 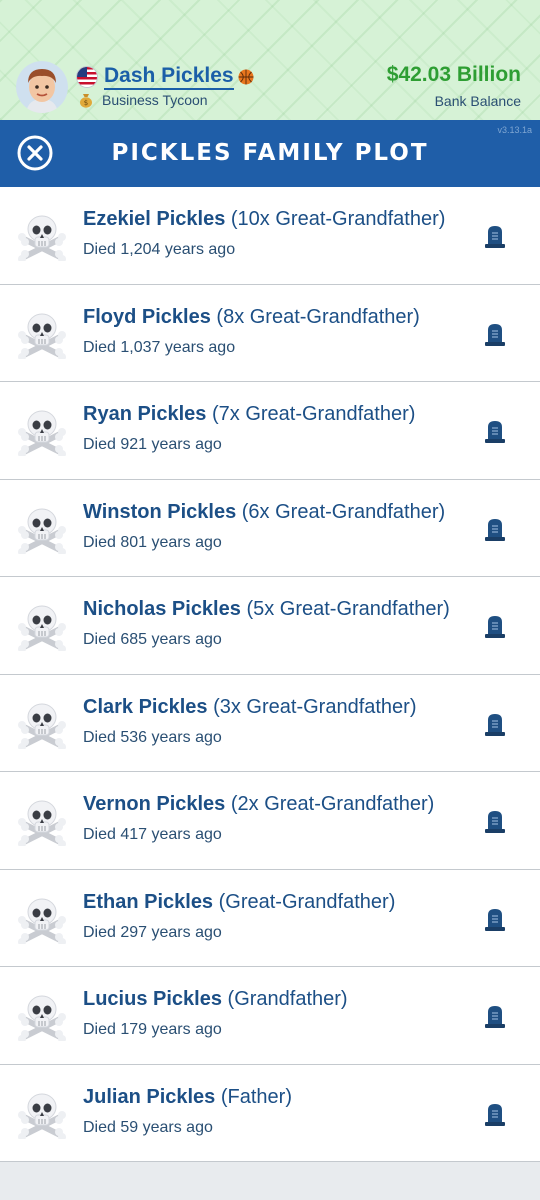 I want to click on relative-death-info: Died 921 years ago, so click(x=152, y=444).